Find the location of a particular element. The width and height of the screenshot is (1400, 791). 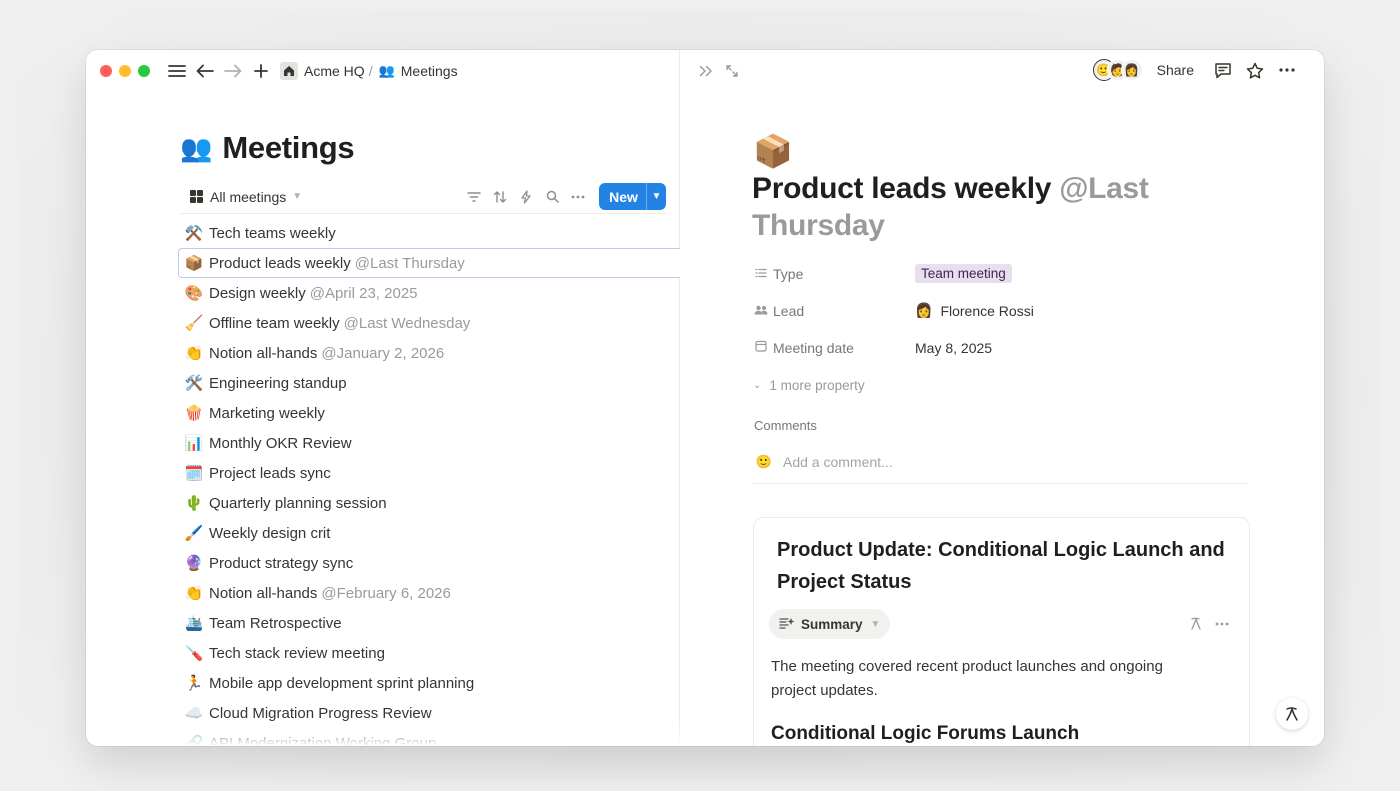

new-button-label: New is located at coordinates (623, 196).